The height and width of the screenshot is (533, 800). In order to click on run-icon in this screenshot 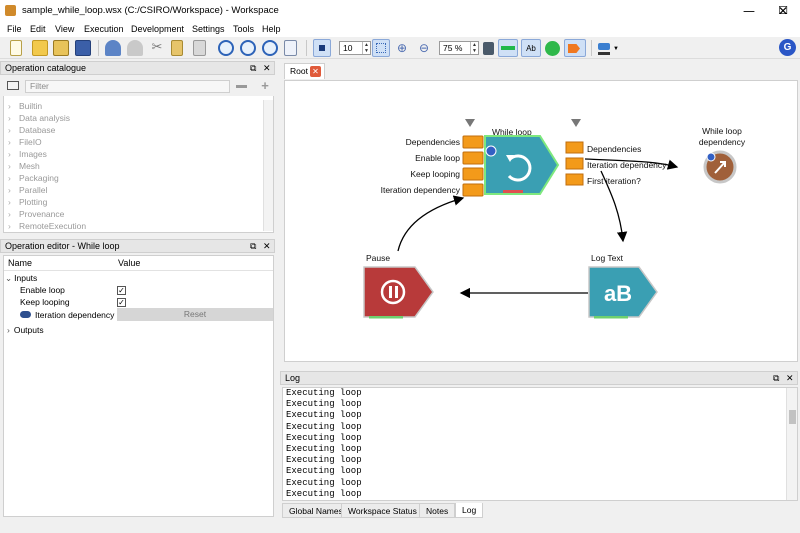, I will do `click(552, 48)`.